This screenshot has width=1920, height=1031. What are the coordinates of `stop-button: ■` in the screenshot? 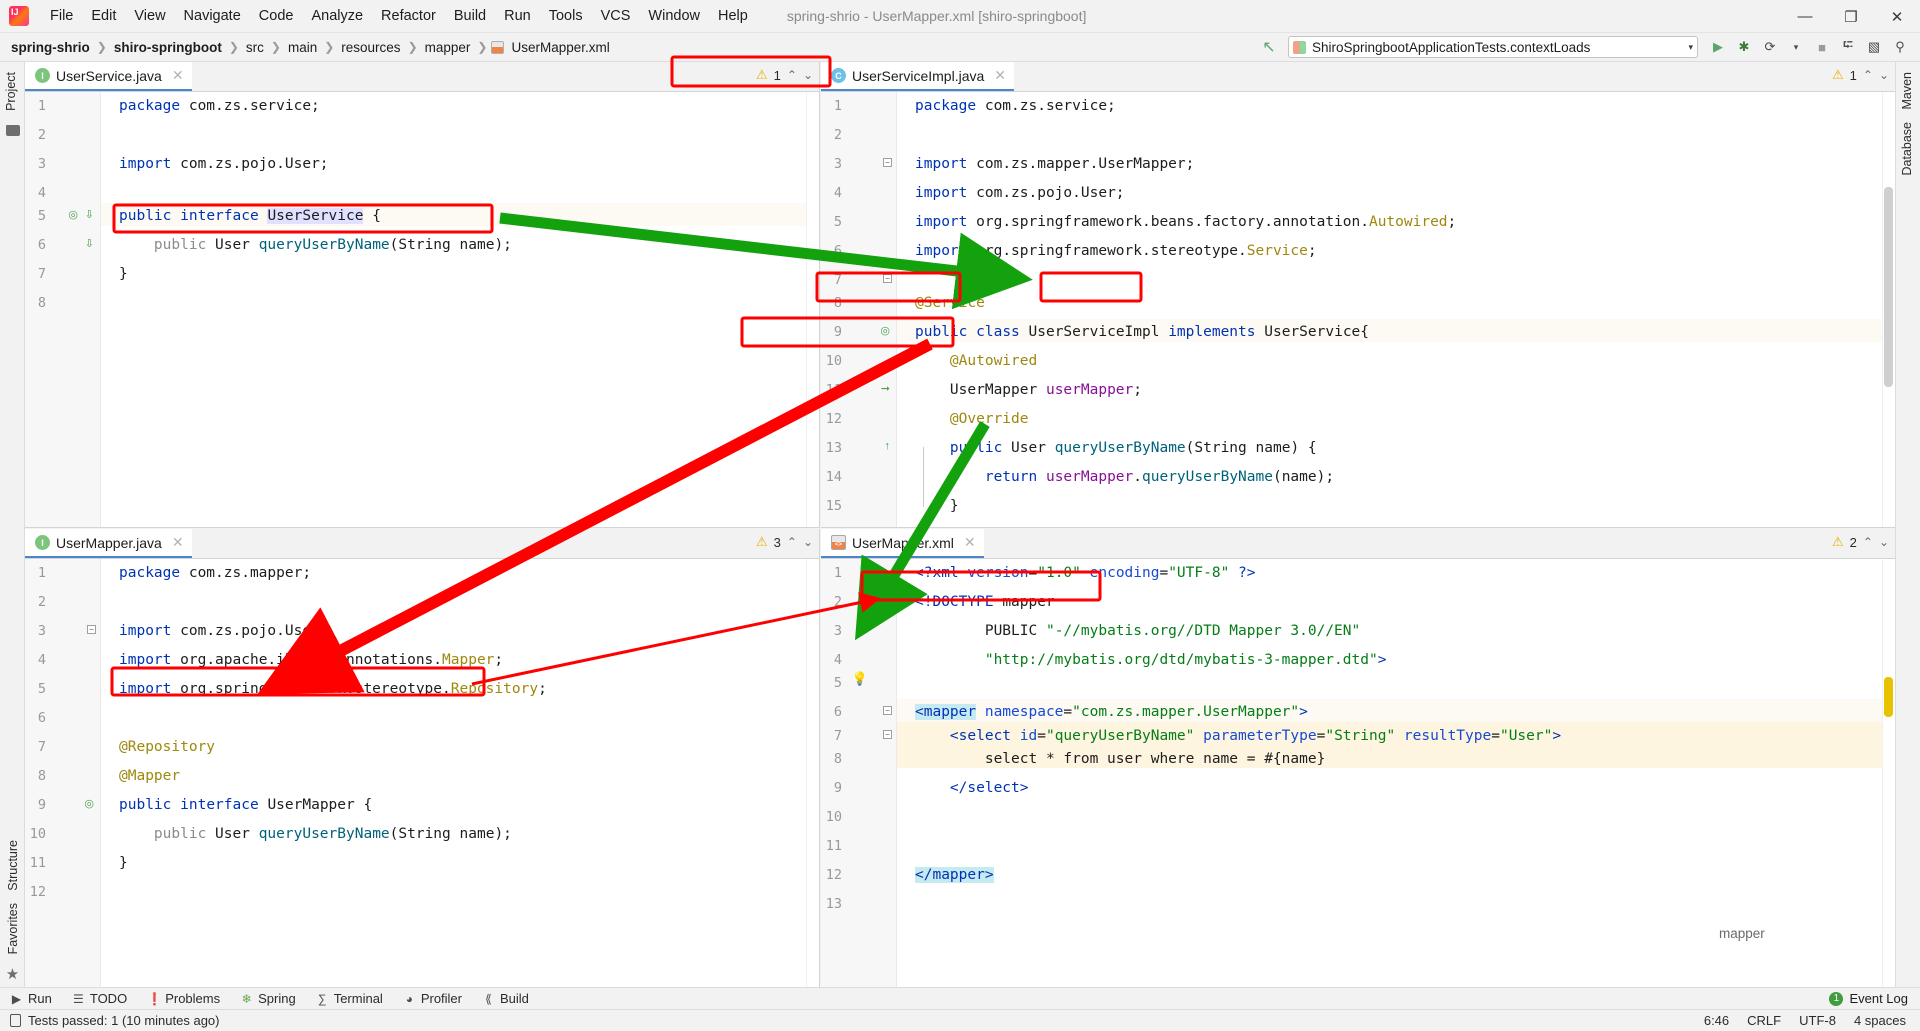 It's located at (1822, 47).